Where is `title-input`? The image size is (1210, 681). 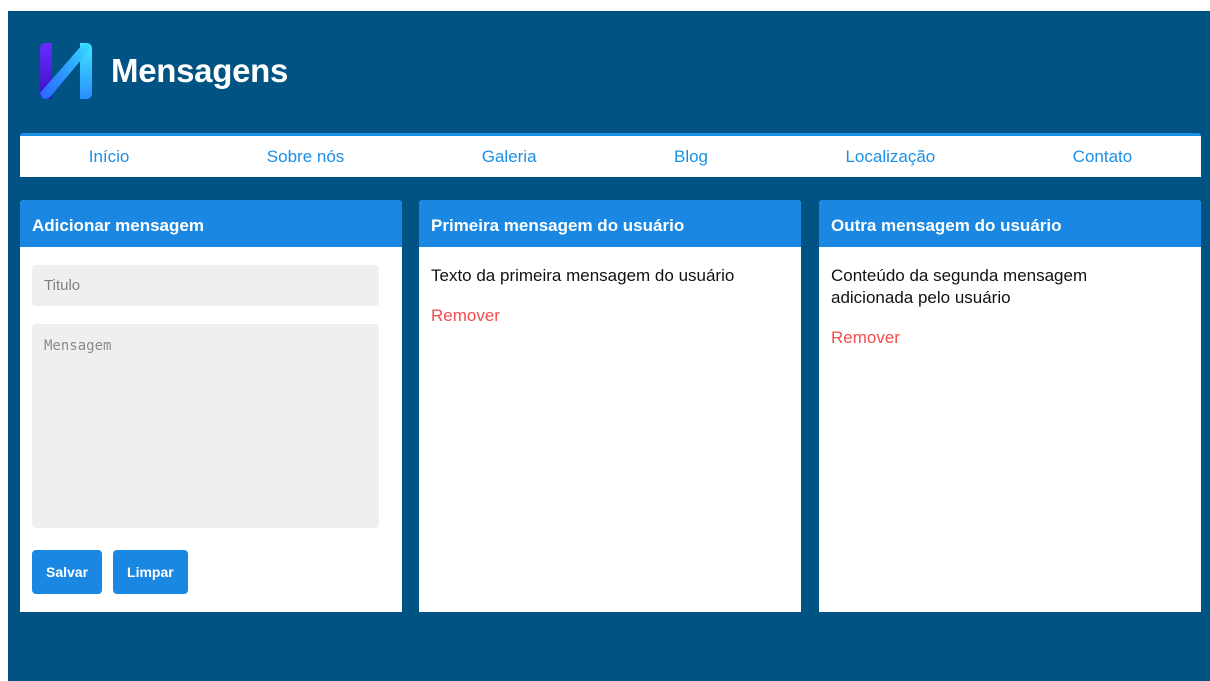
title-input is located at coordinates (205, 285).